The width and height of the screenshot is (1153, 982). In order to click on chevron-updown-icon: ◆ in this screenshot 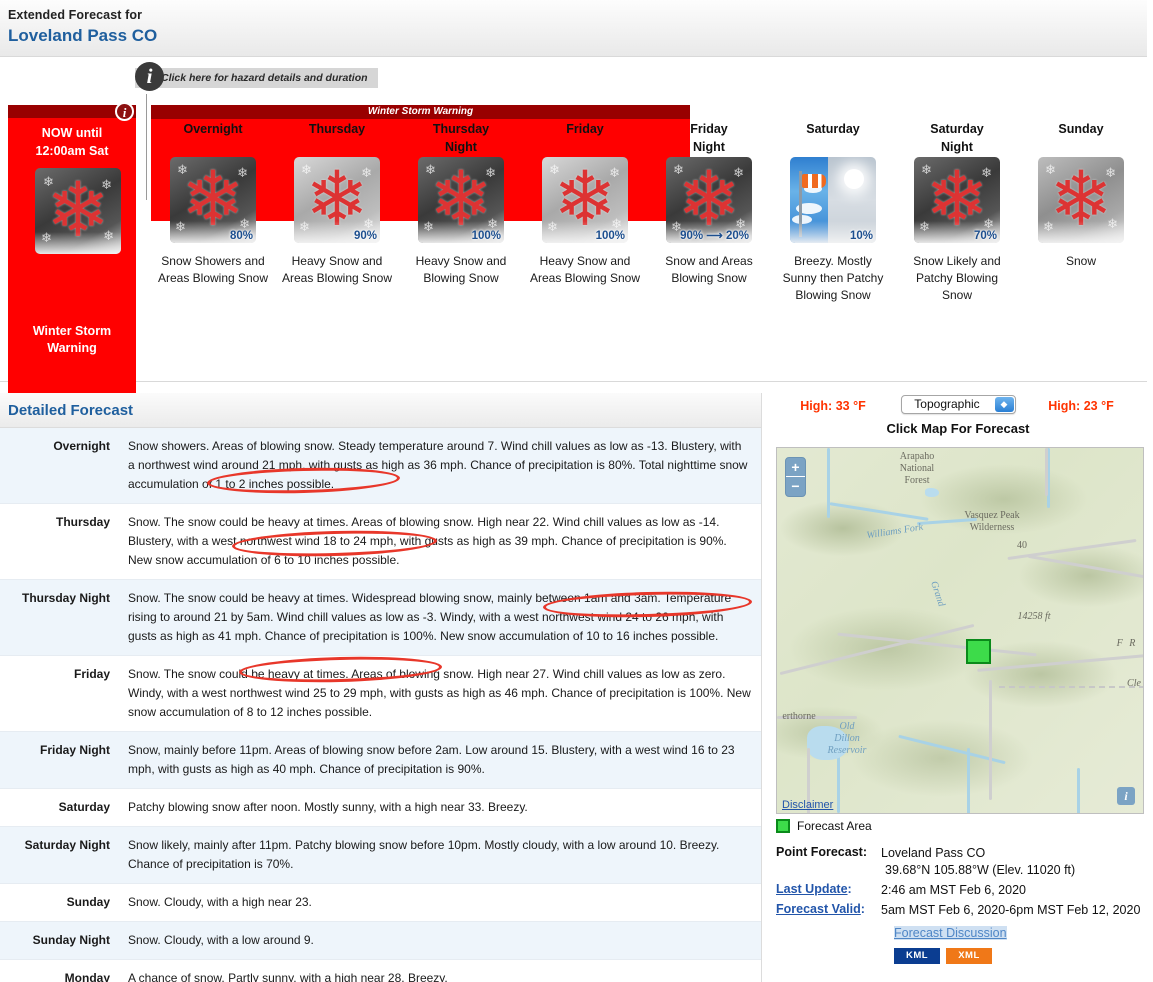, I will do `click(1004, 404)`.